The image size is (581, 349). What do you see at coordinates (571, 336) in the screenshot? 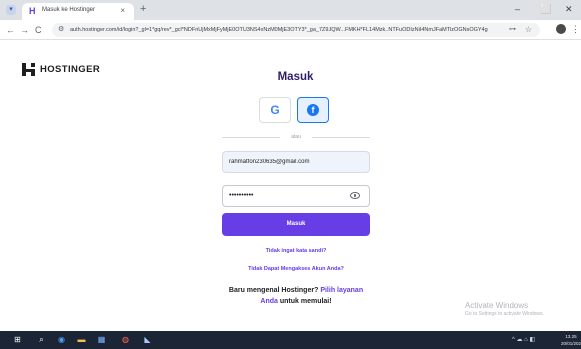
I see `clock-time: 13.25` at bounding box center [571, 336].